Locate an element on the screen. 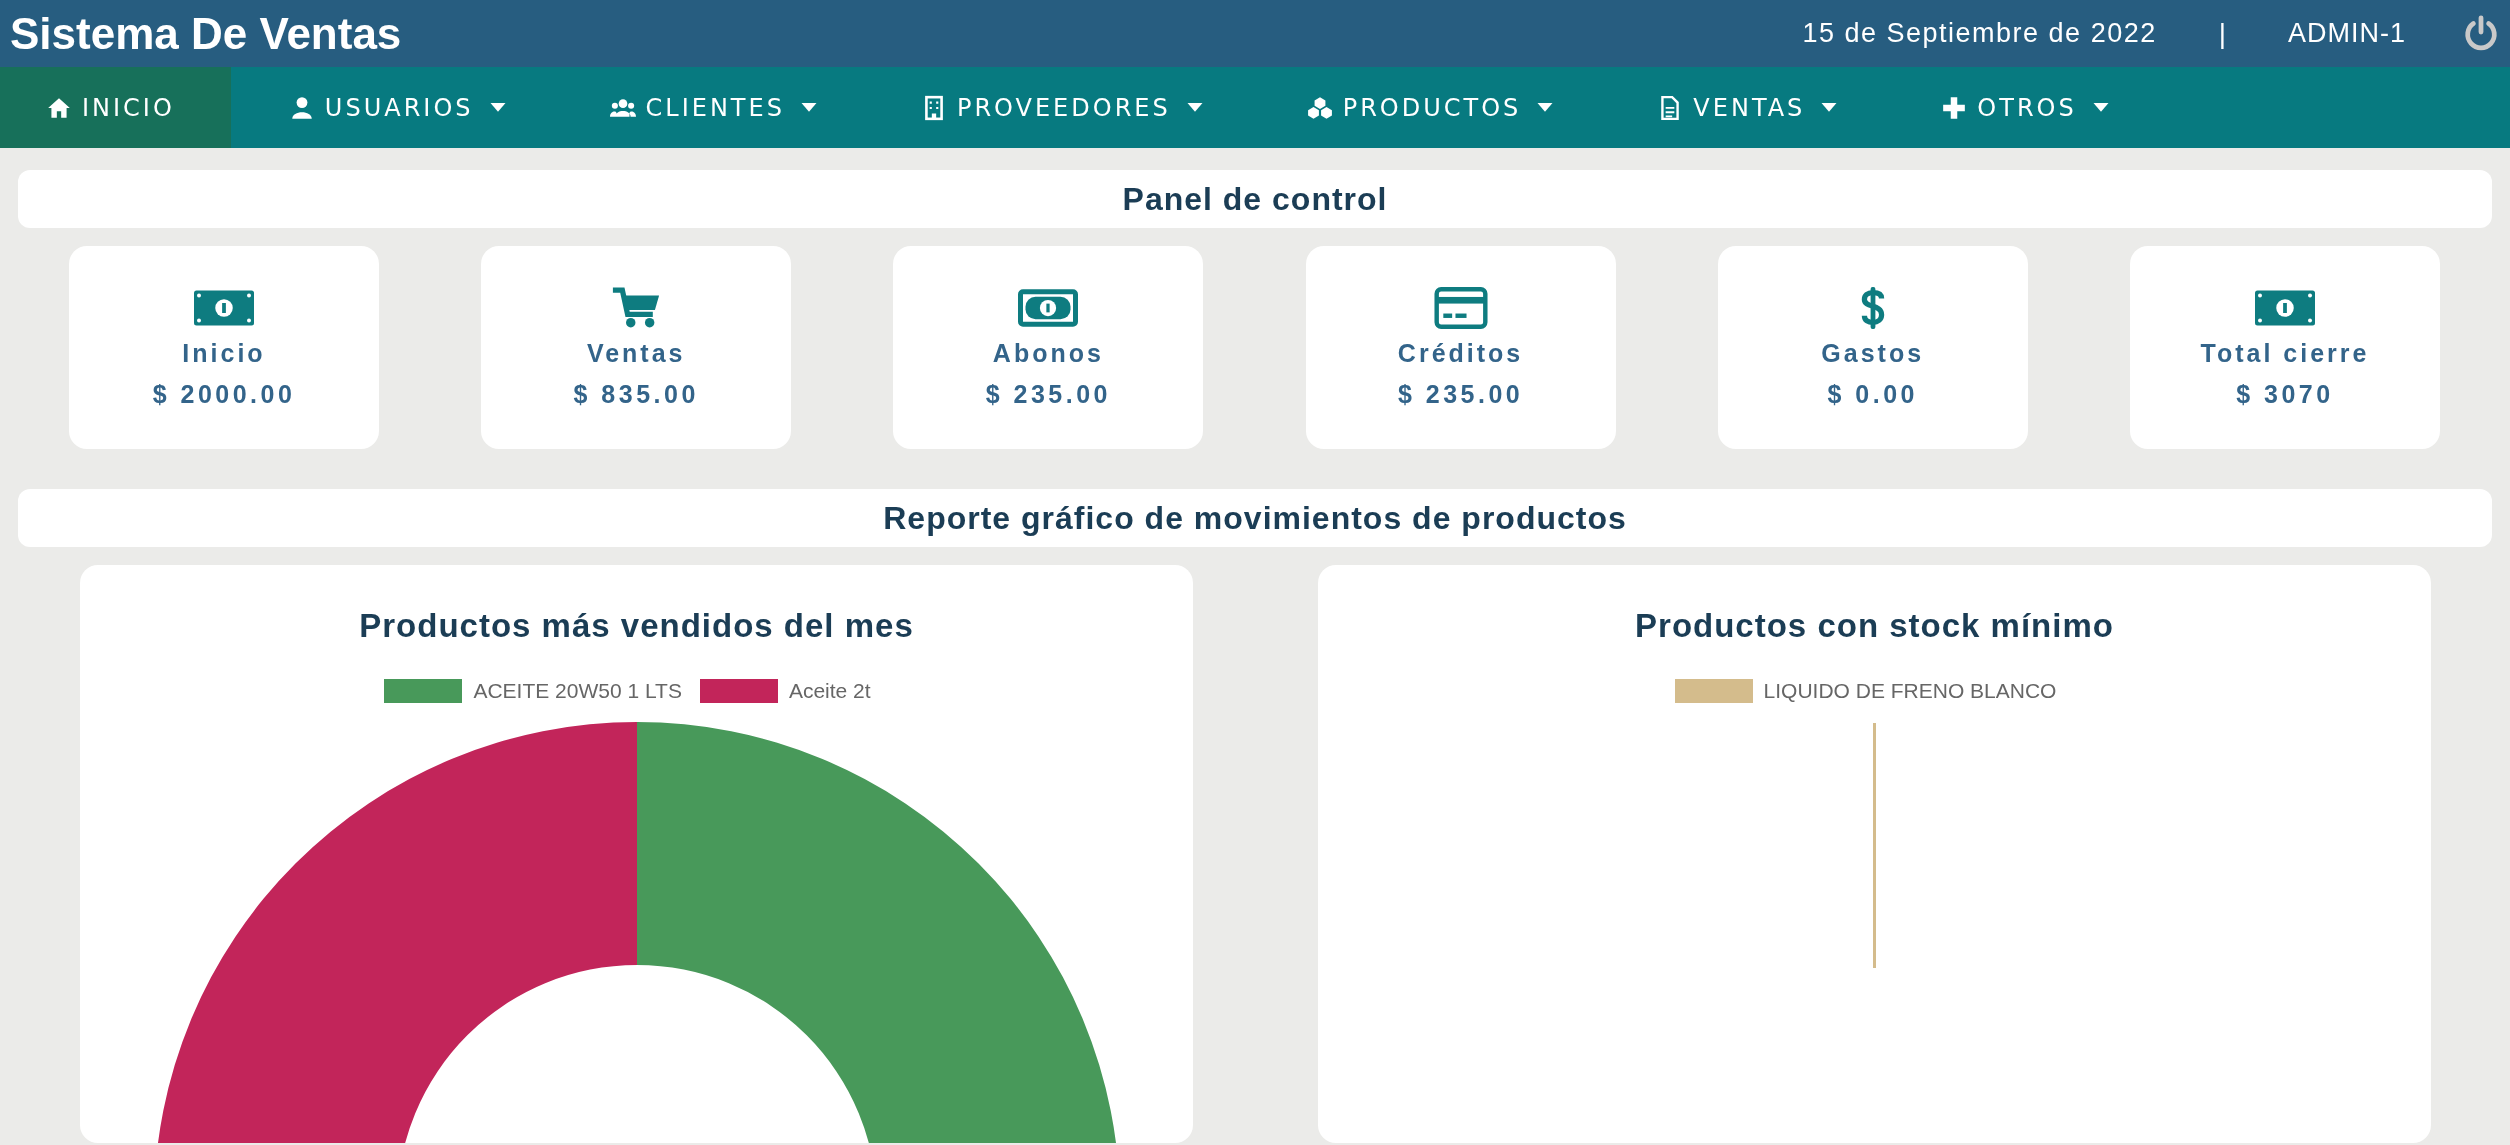 This screenshot has width=2510, height=1145. menu-tab: VENTAS is located at coordinates (1753, 107).